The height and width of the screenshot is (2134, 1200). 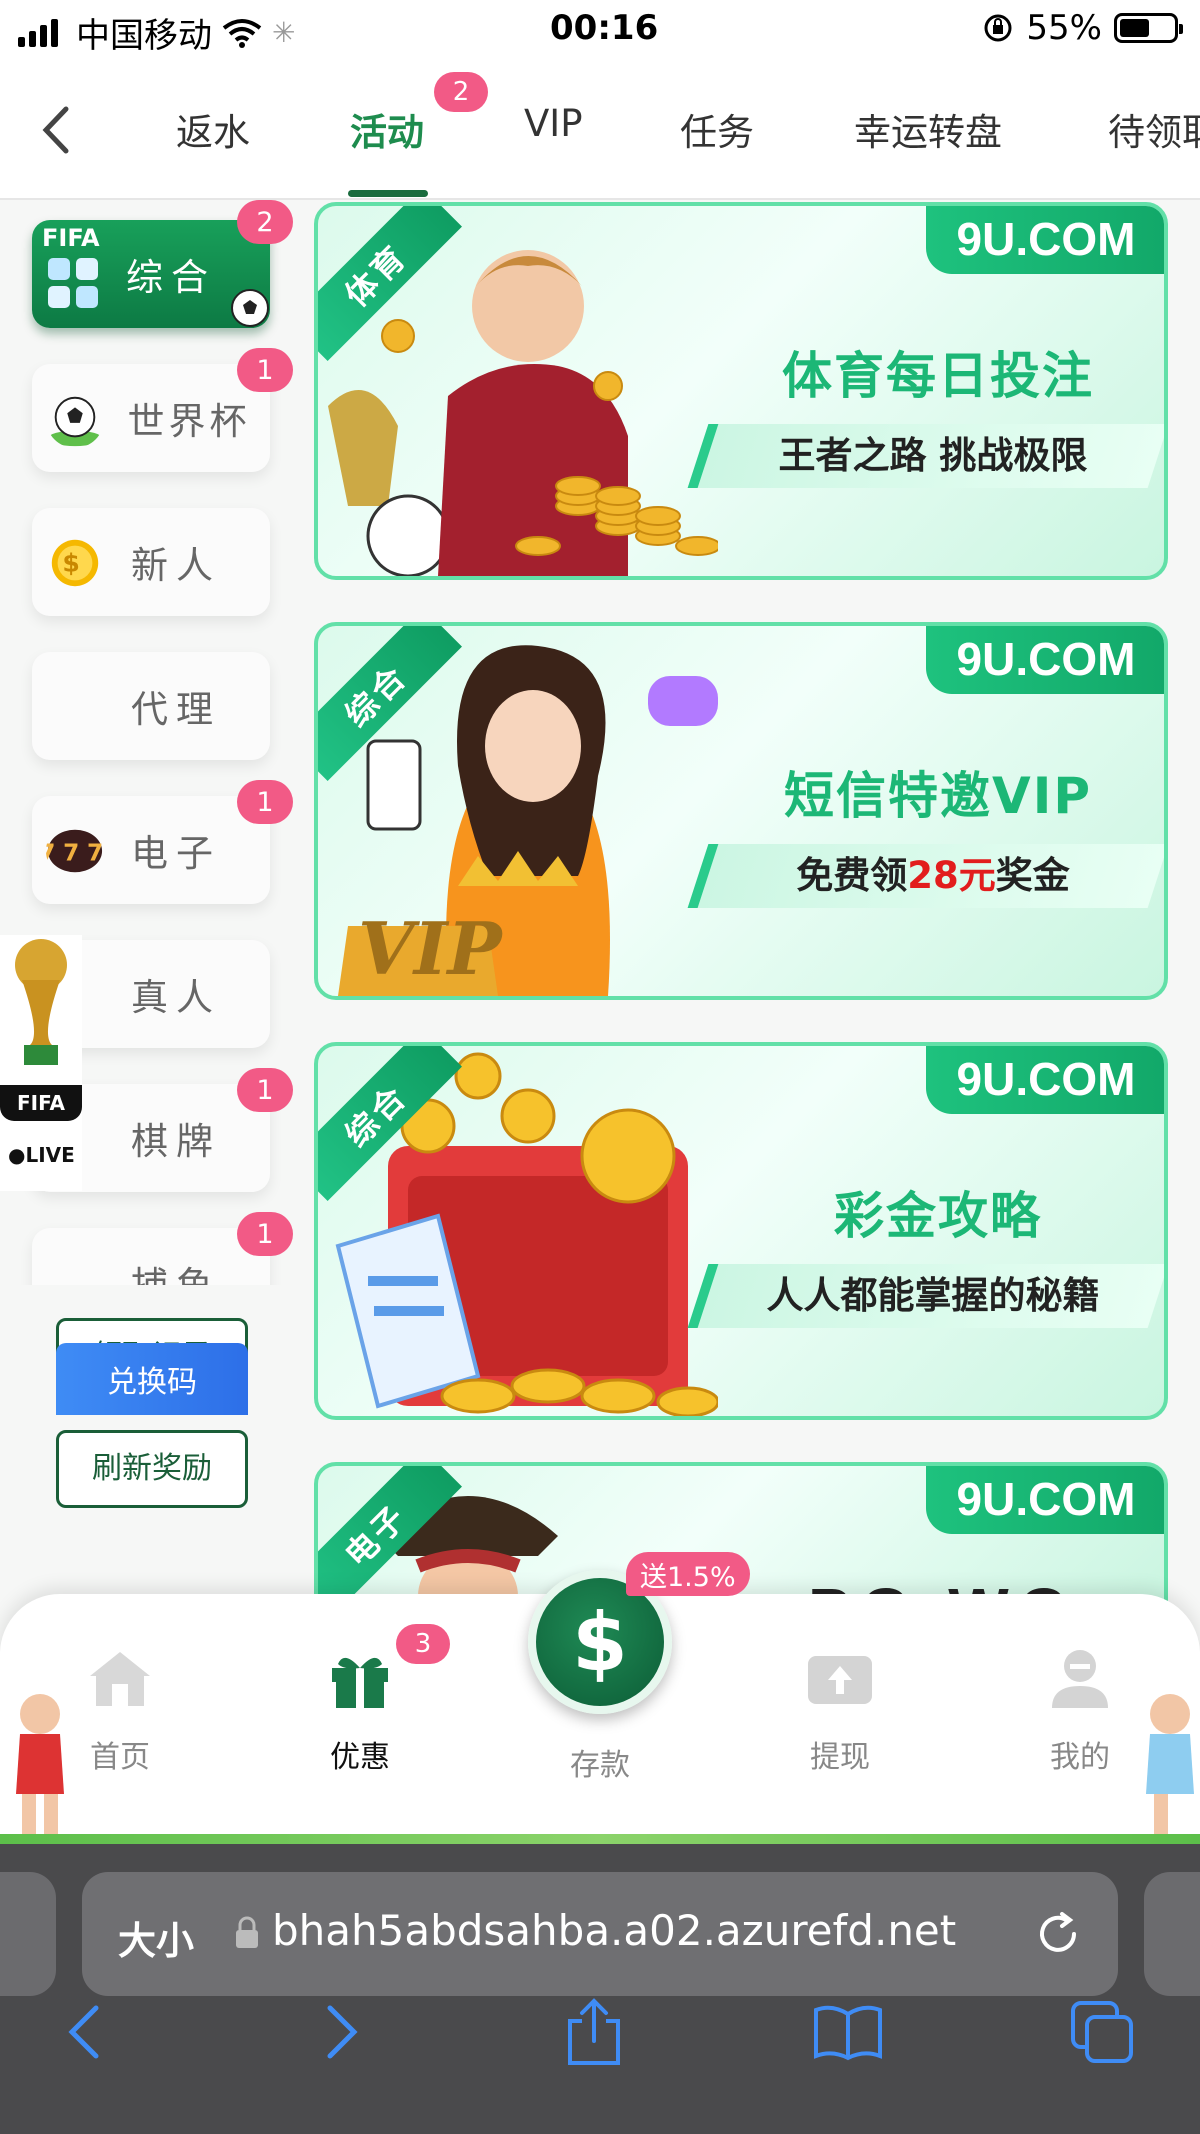 I want to click on sidebar-item-general: FIFA 综合, so click(x=151, y=274).